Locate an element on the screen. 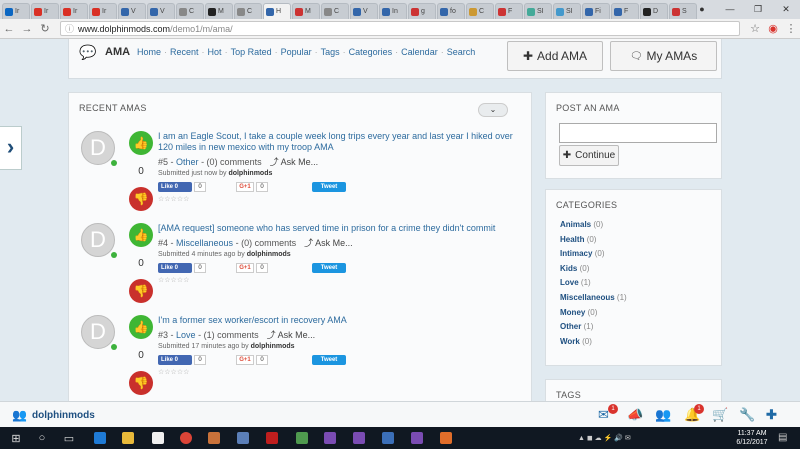 The width and height of the screenshot is (800, 449). menu-item: Top Rated is located at coordinates (251, 52).